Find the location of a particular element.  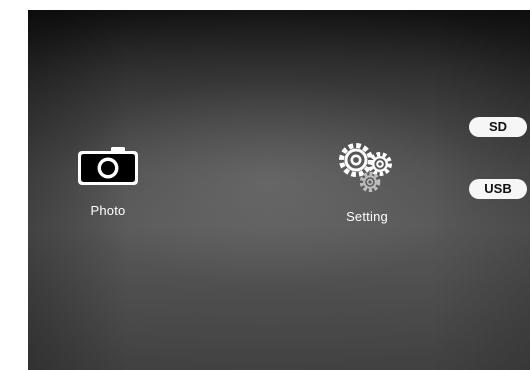

gears-icon is located at coordinates (367, 169).